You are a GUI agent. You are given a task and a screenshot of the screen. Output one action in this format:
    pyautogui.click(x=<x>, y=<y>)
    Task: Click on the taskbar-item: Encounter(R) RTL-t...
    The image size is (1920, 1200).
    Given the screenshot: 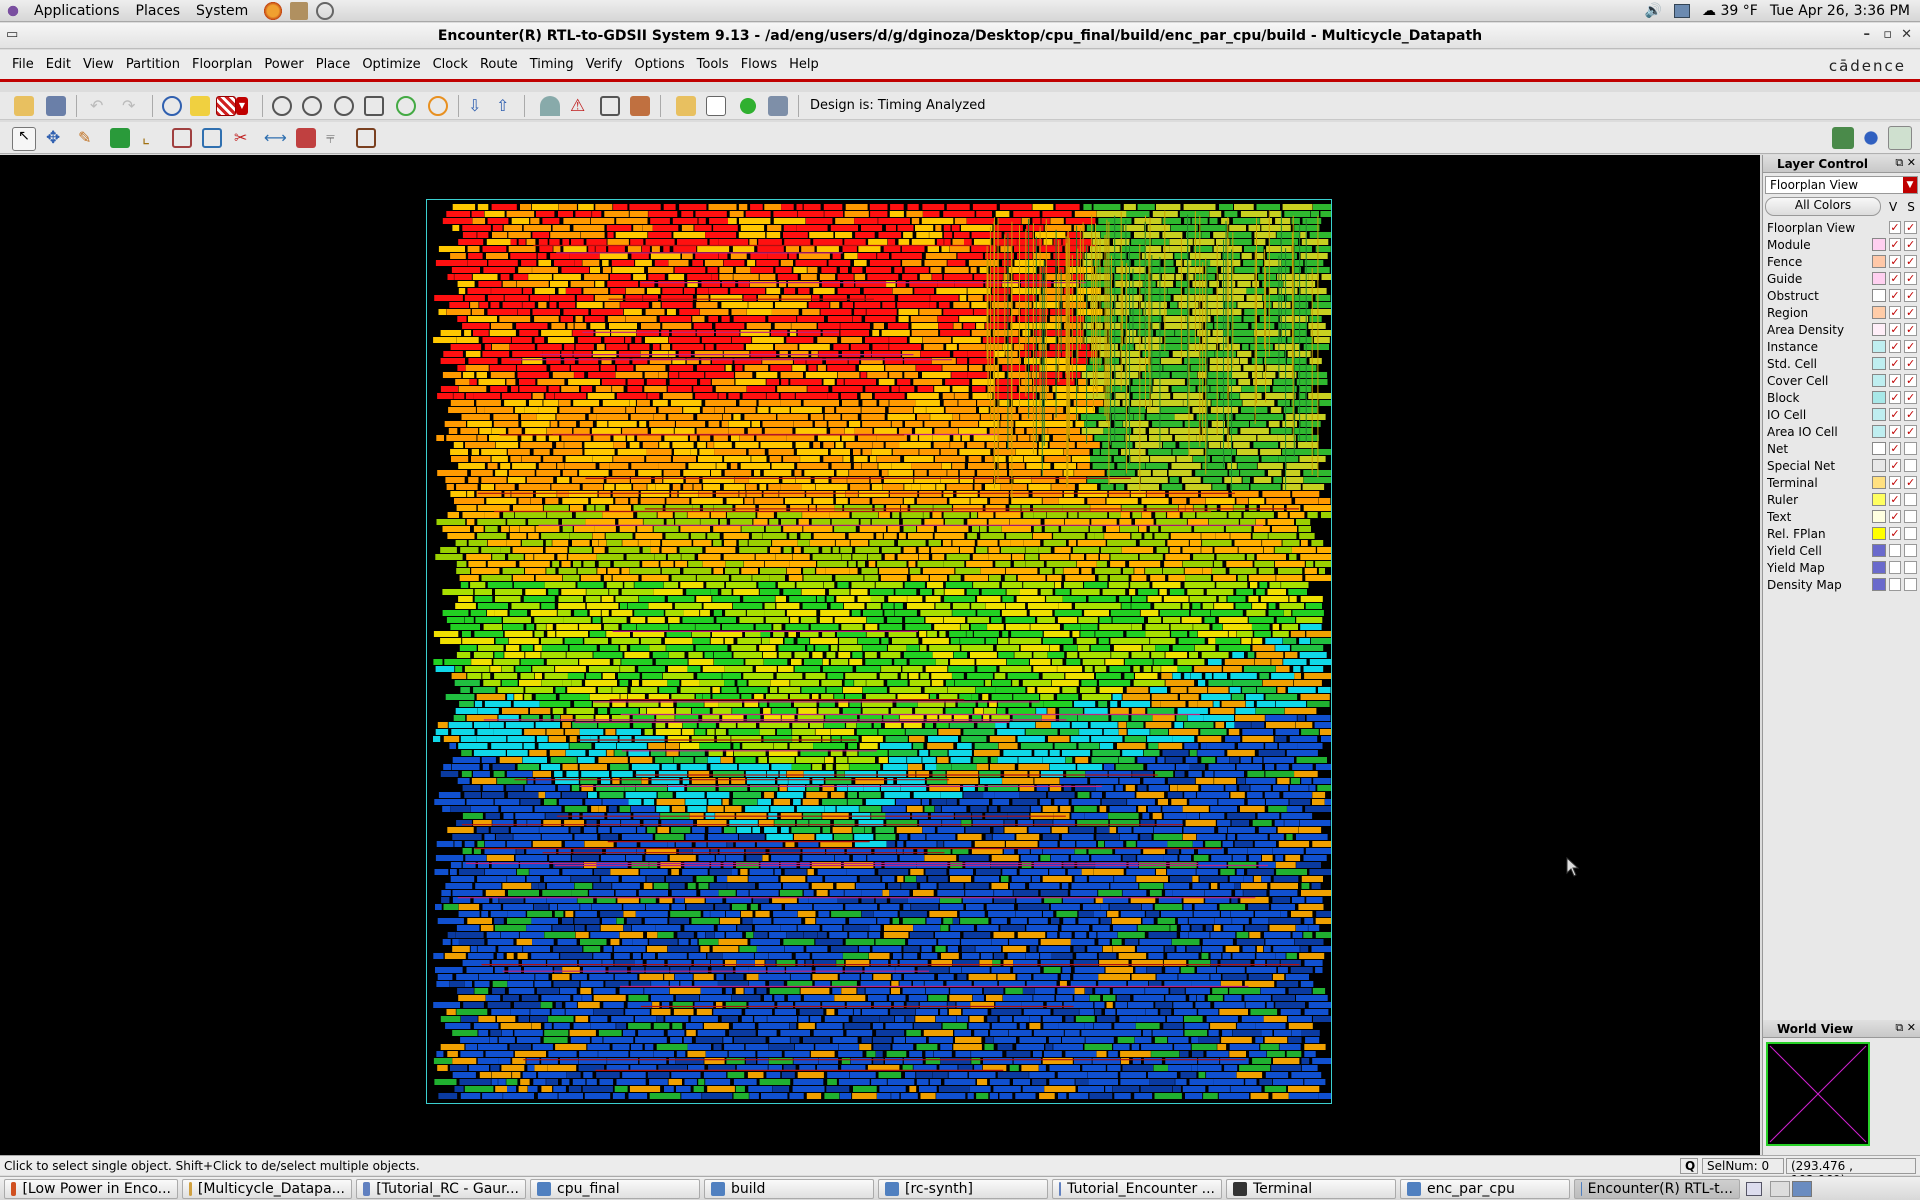 What is the action you would take?
    pyautogui.click(x=1657, y=1188)
    